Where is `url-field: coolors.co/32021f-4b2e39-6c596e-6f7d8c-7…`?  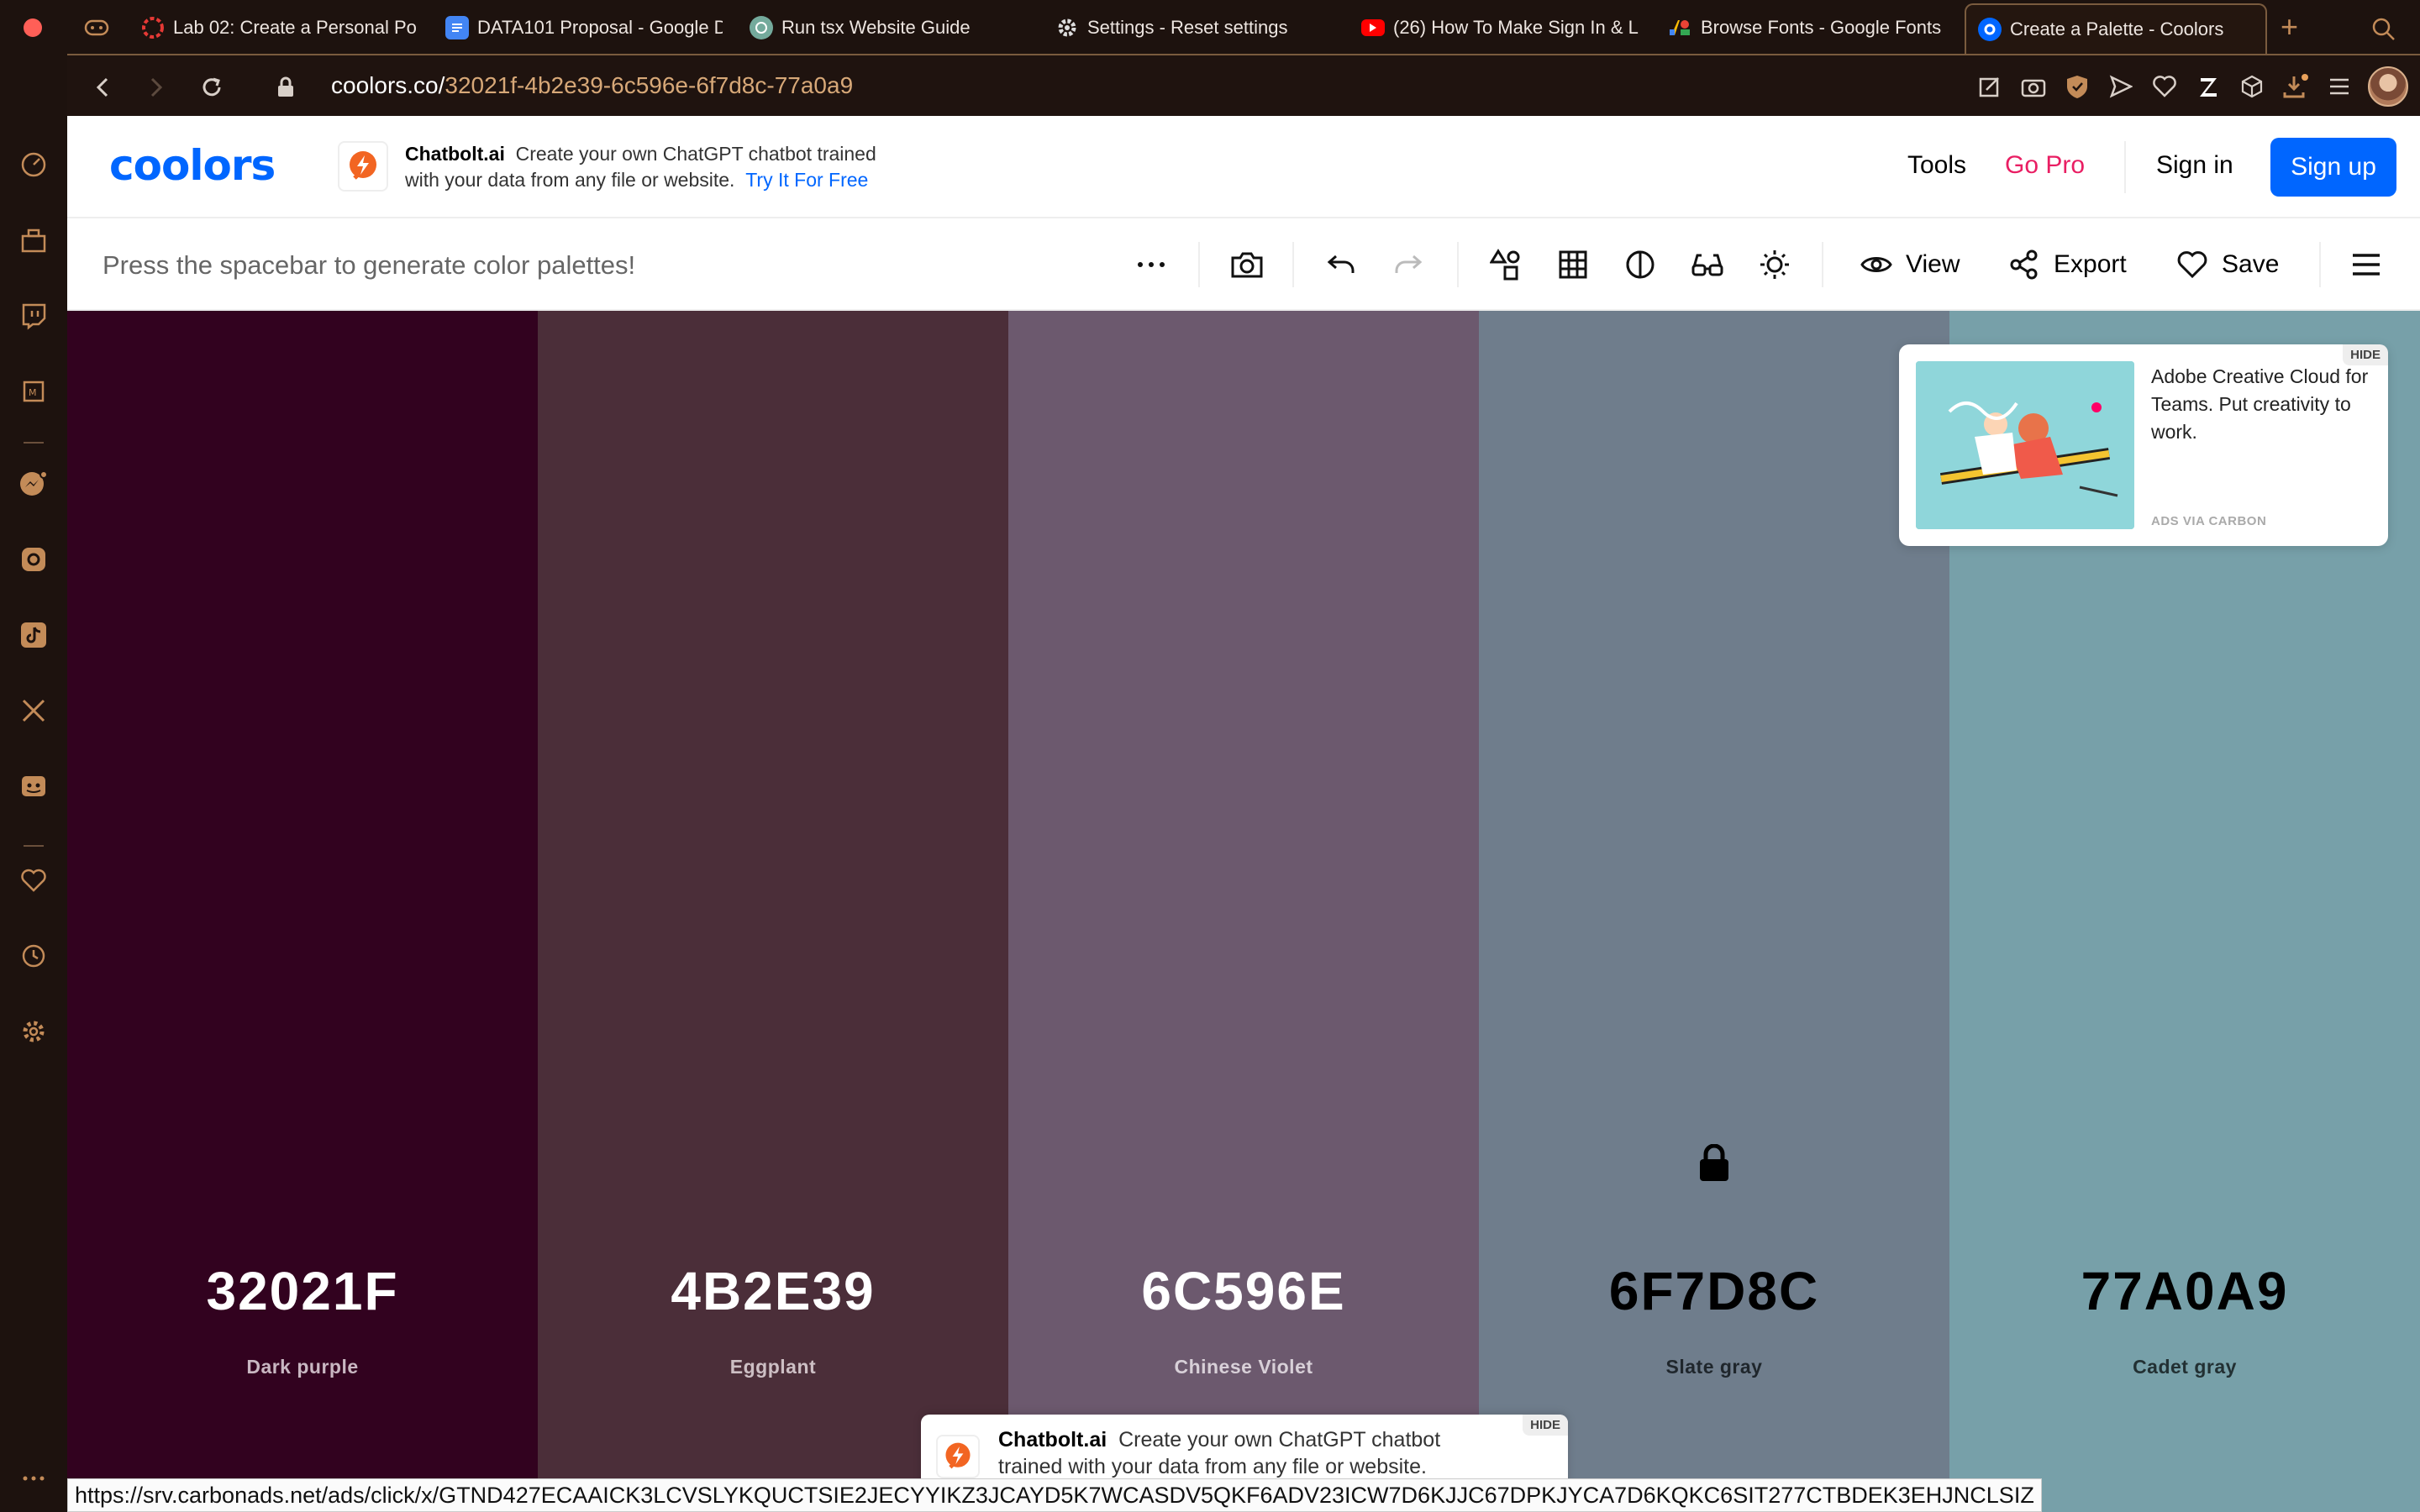
url-field: coolors.co/32021f-4b2e39-6c596e-6f7d8c-7… is located at coordinates (592, 85).